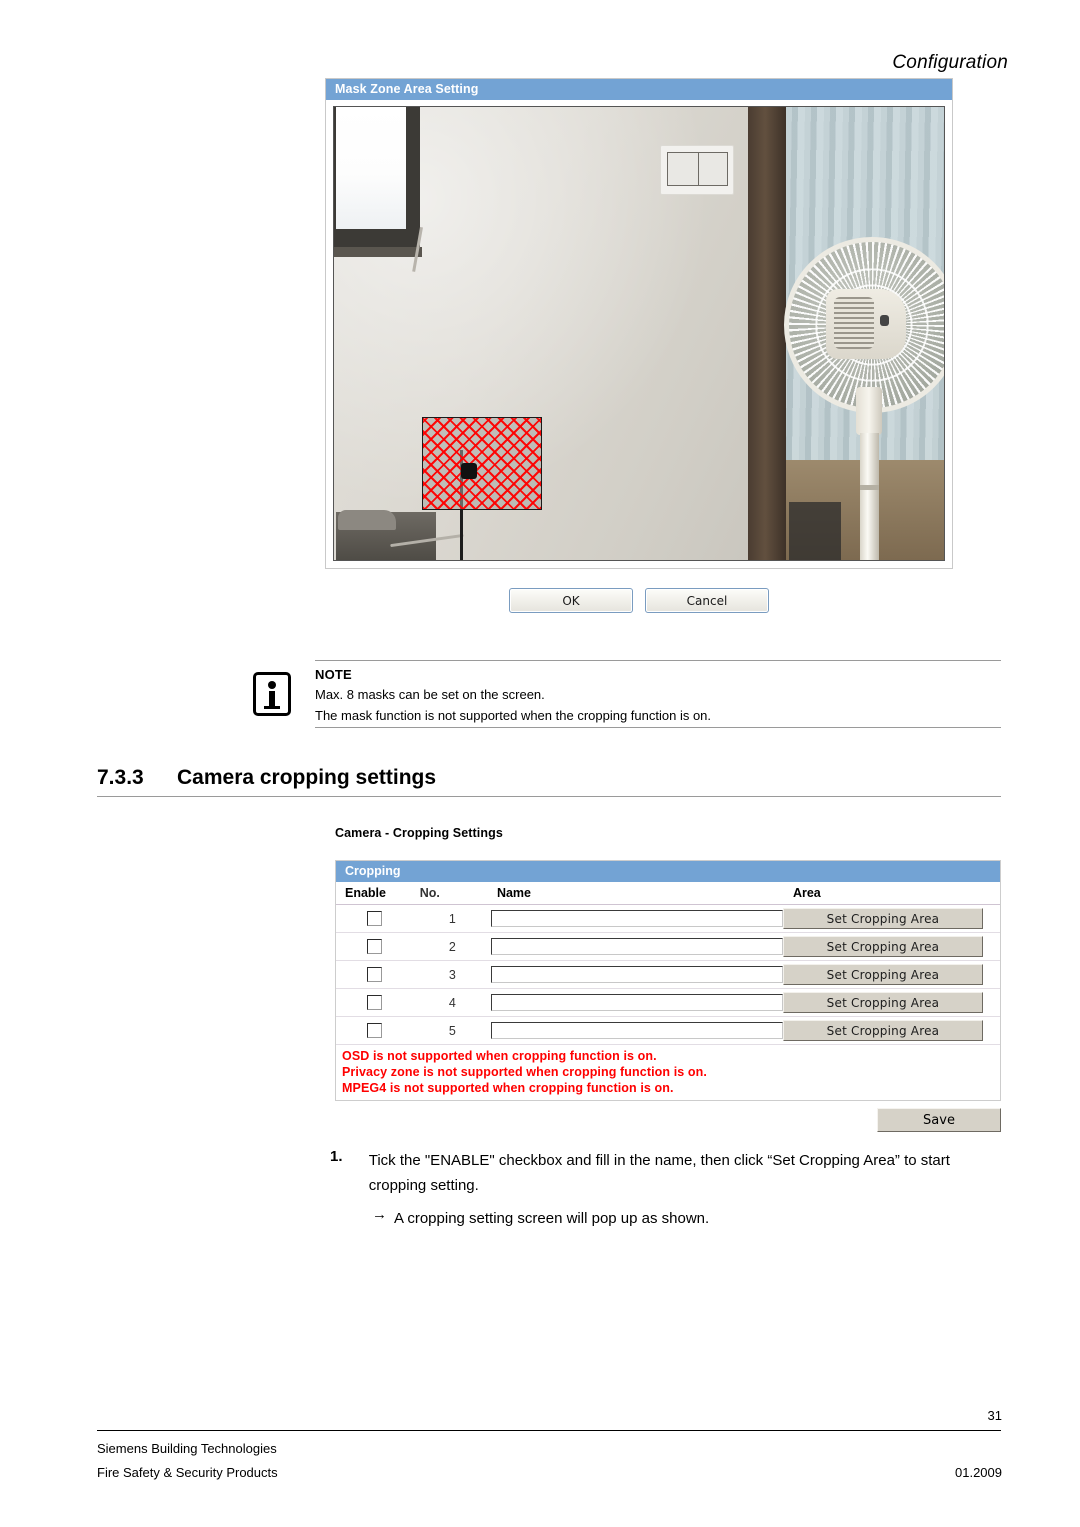 The height and width of the screenshot is (1527, 1080). I want to click on door-frame-post, so click(767, 333).